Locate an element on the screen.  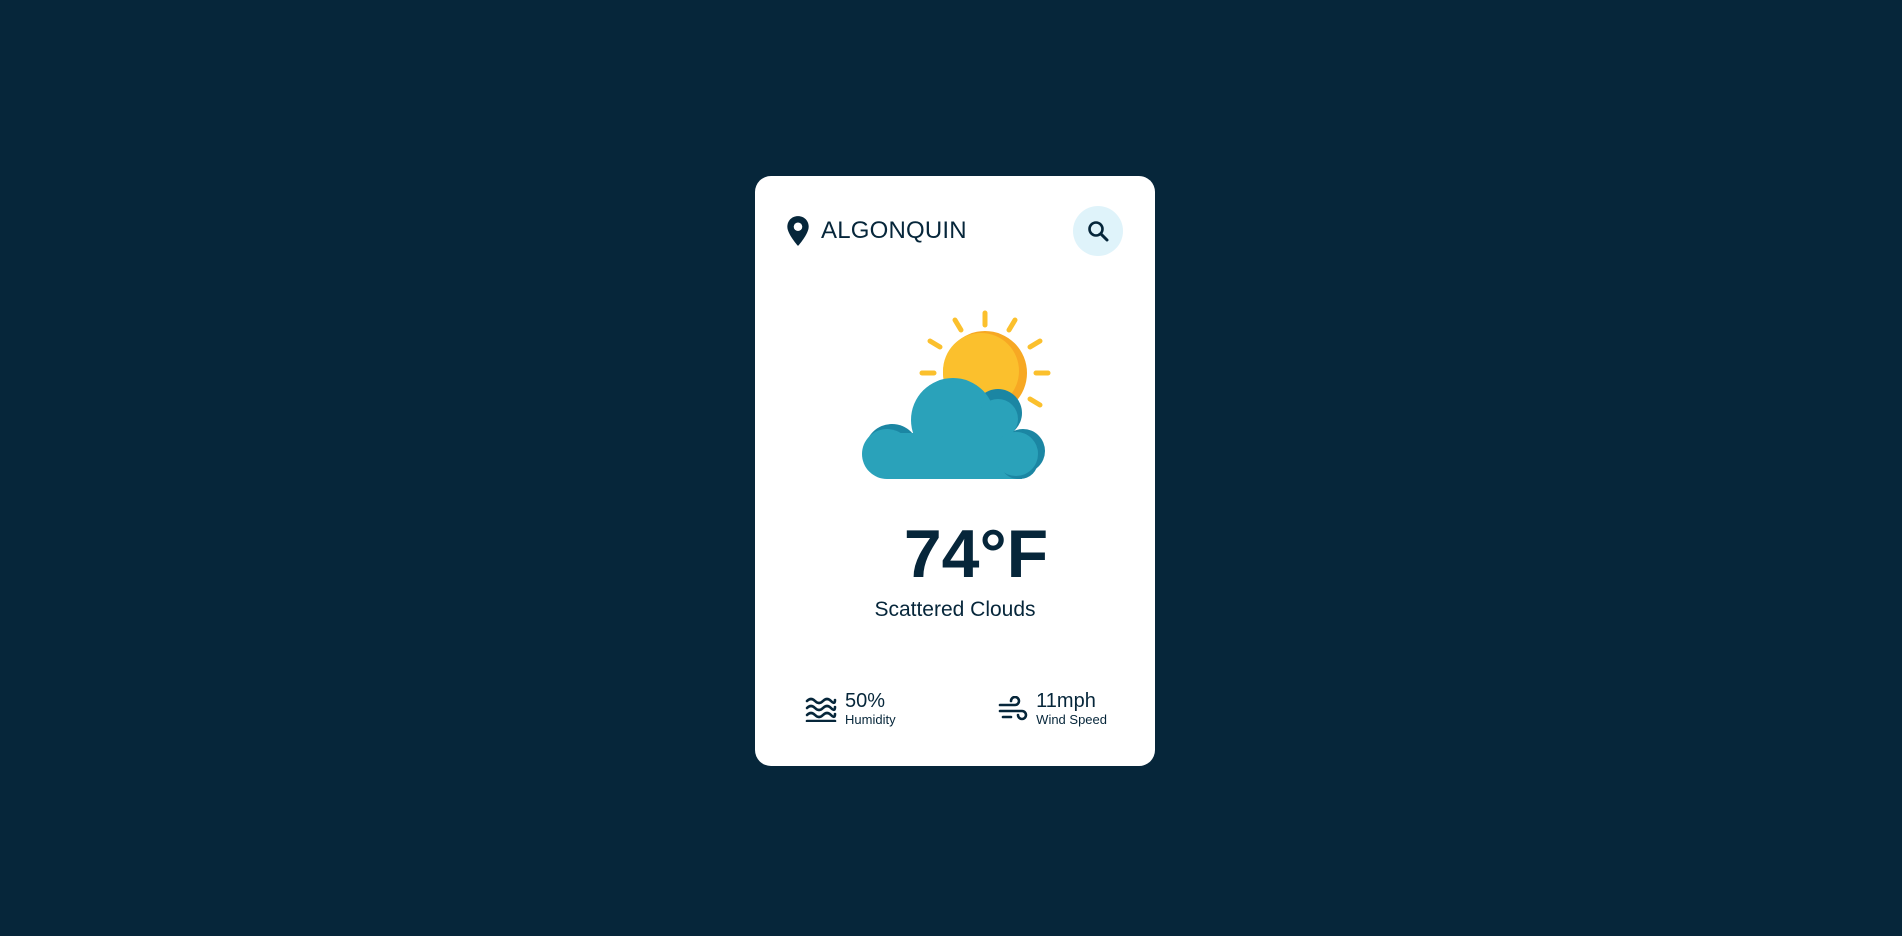
wind-label: Wind Speed is located at coordinates (1071, 719).